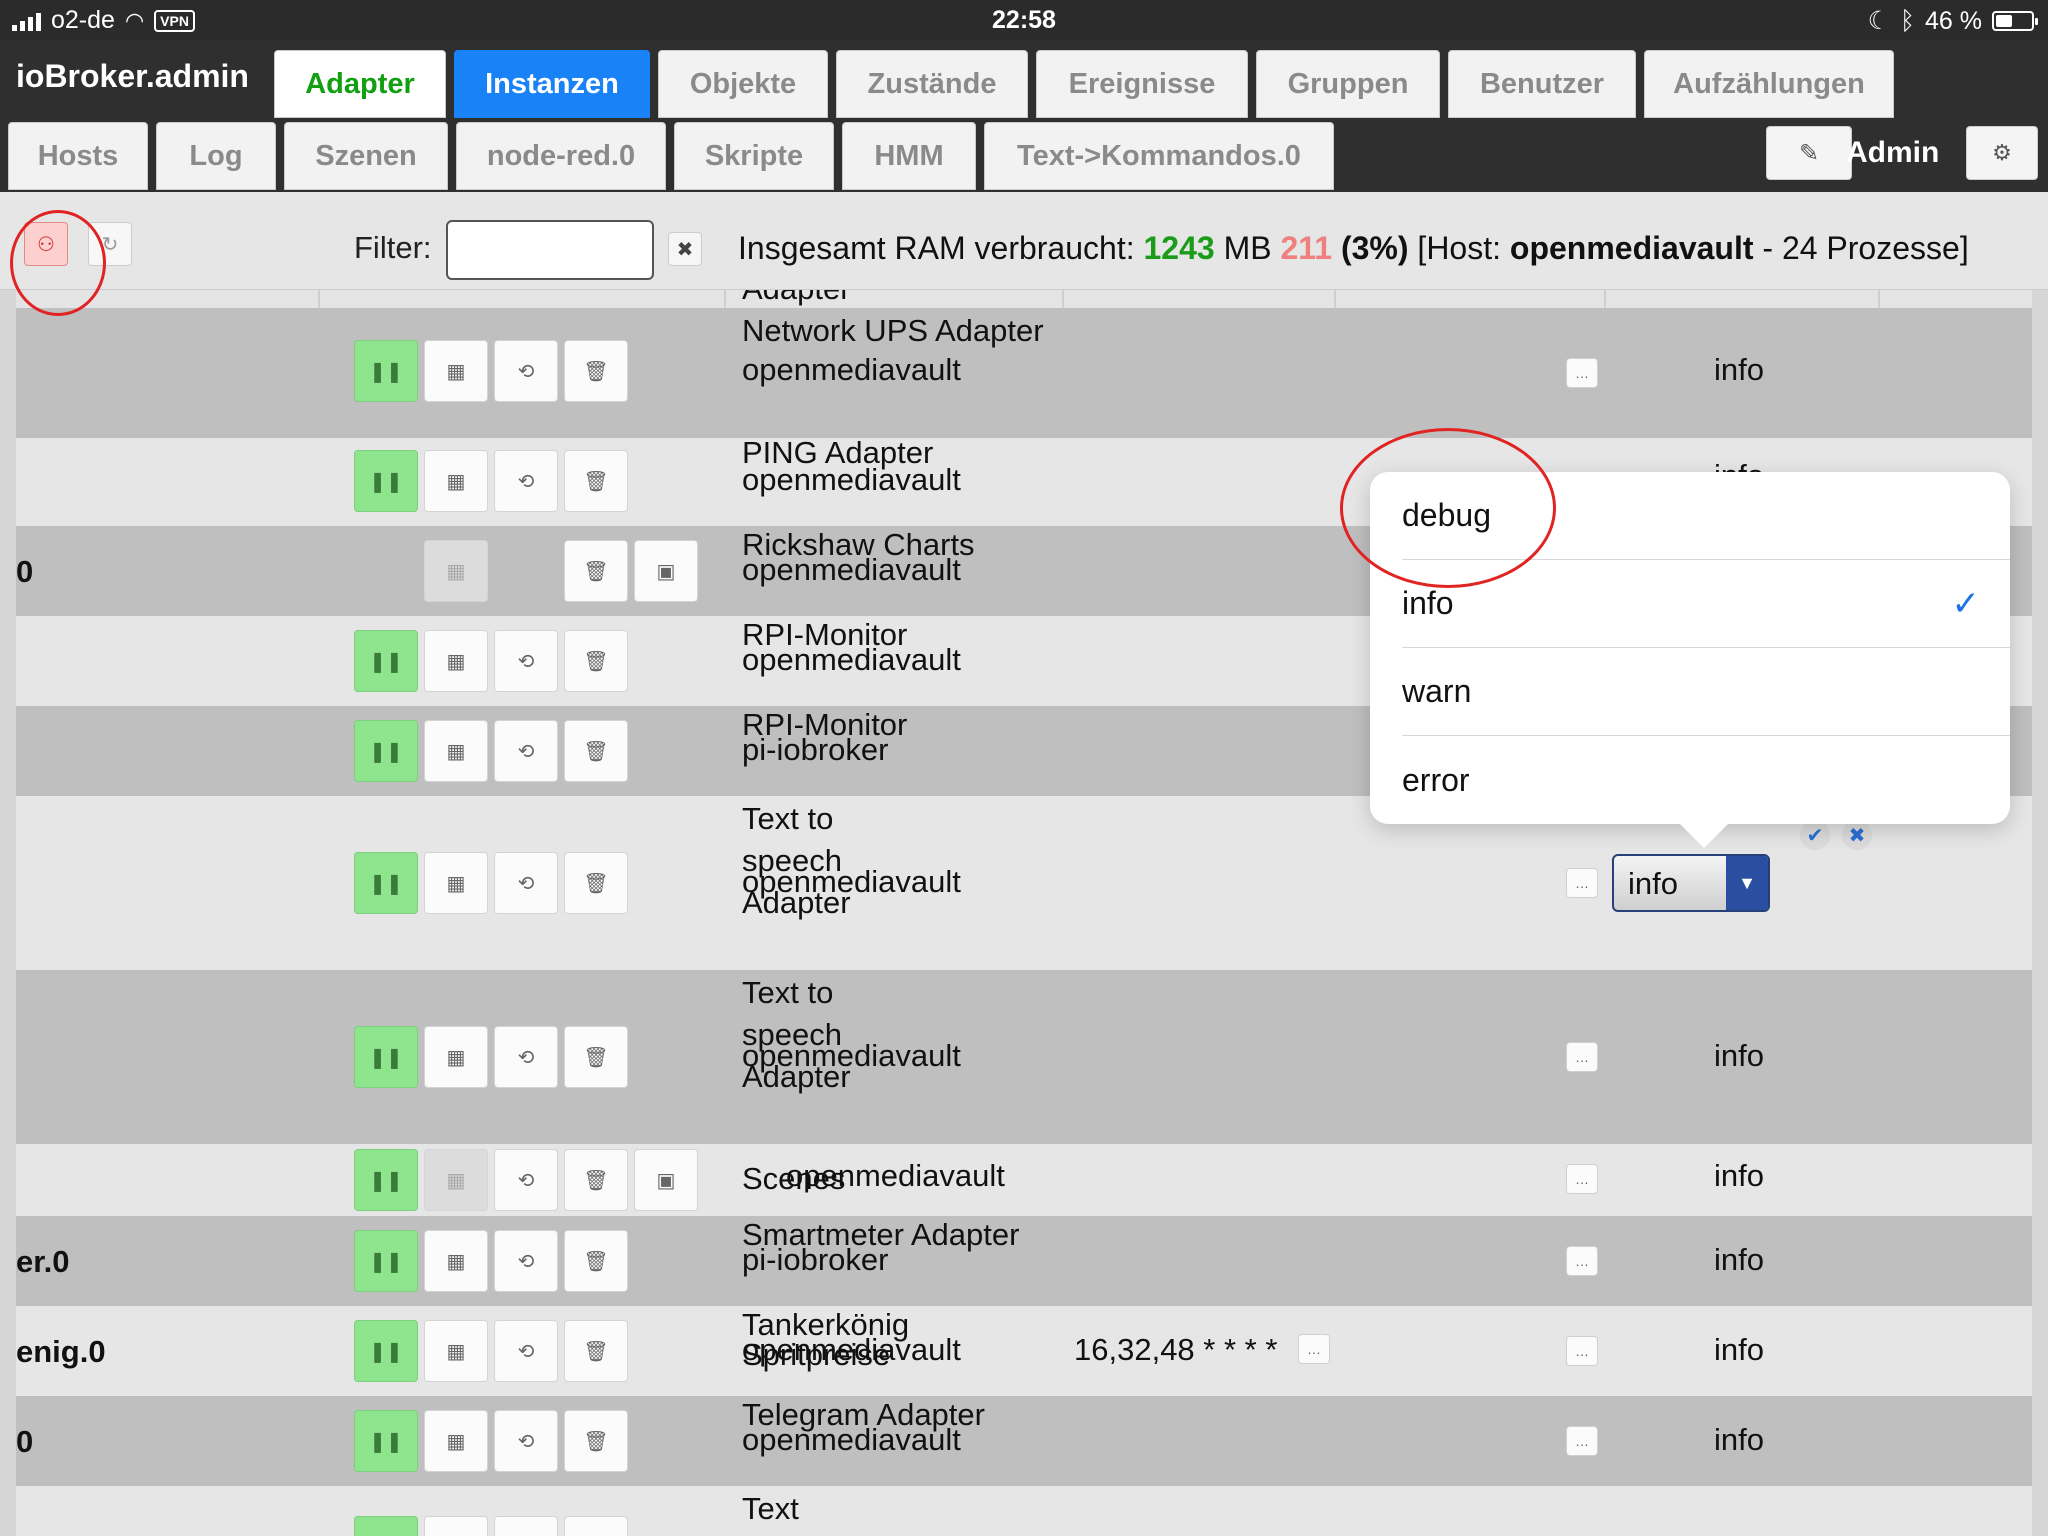  Describe the element at coordinates (1706, 692) in the screenshot. I see `option-warn: warn` at that location.